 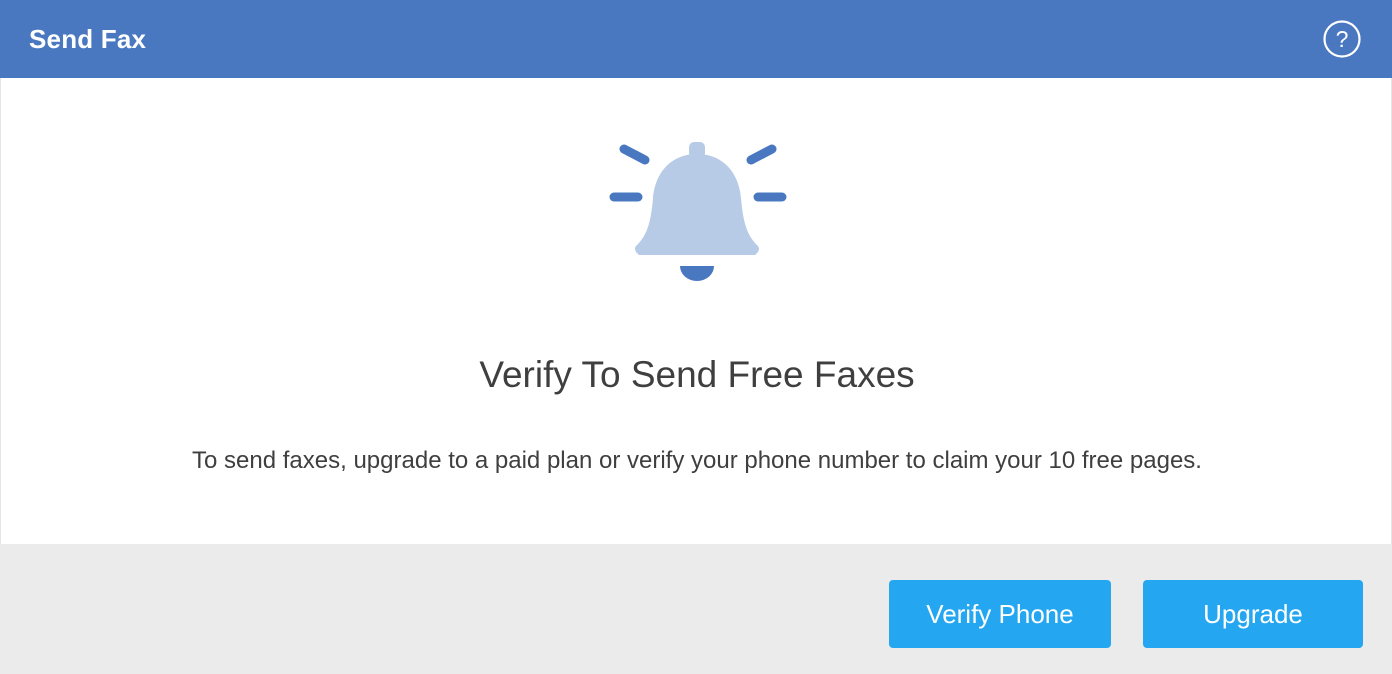 What do you see at coordinates (698, 211) in the screenshot?
I see `bell-ringing-icon` at bounding box center [698, 211].